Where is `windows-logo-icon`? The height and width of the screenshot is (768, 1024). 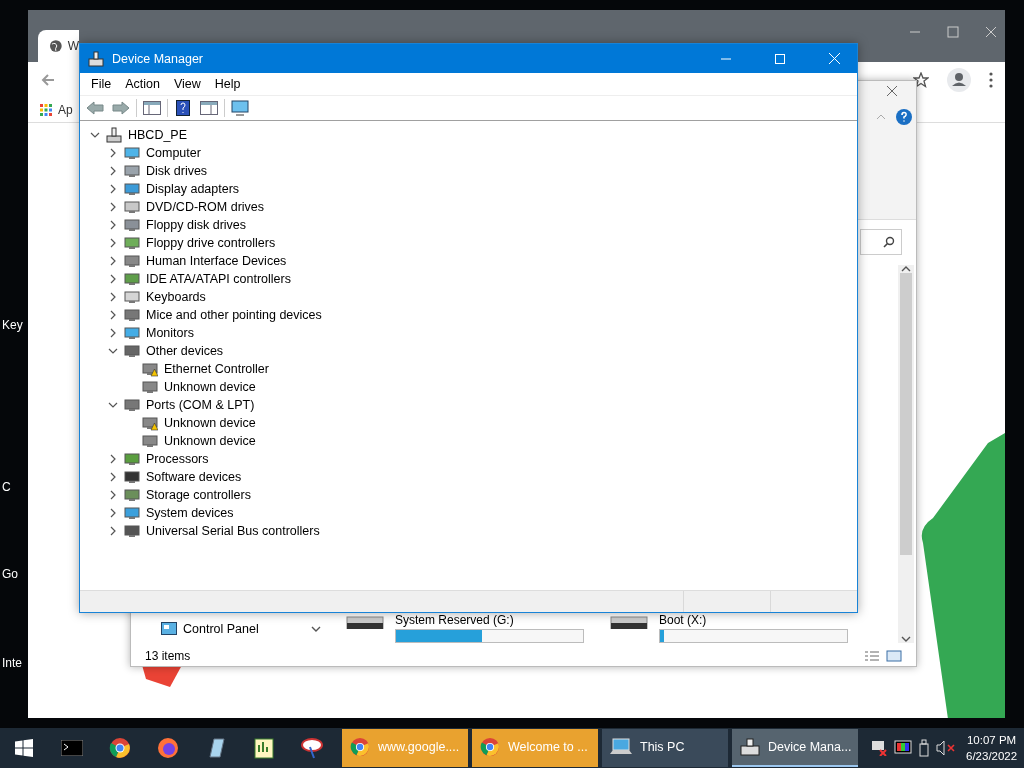
windows-logo-icon is located at coordinates (24, 748).